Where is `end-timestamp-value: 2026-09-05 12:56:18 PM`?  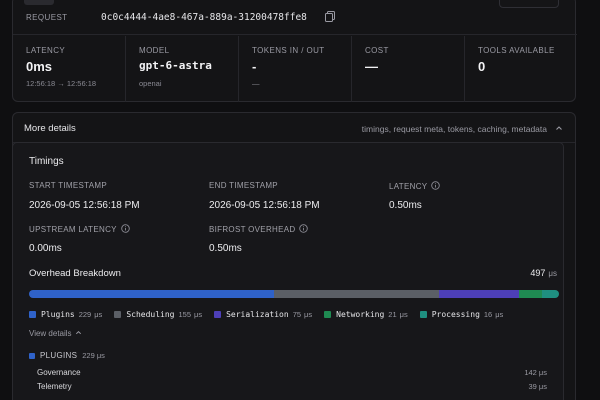 end-timestamp-value: 2026-09-05 12:56:18 PM is located at coordinates (264, 205).